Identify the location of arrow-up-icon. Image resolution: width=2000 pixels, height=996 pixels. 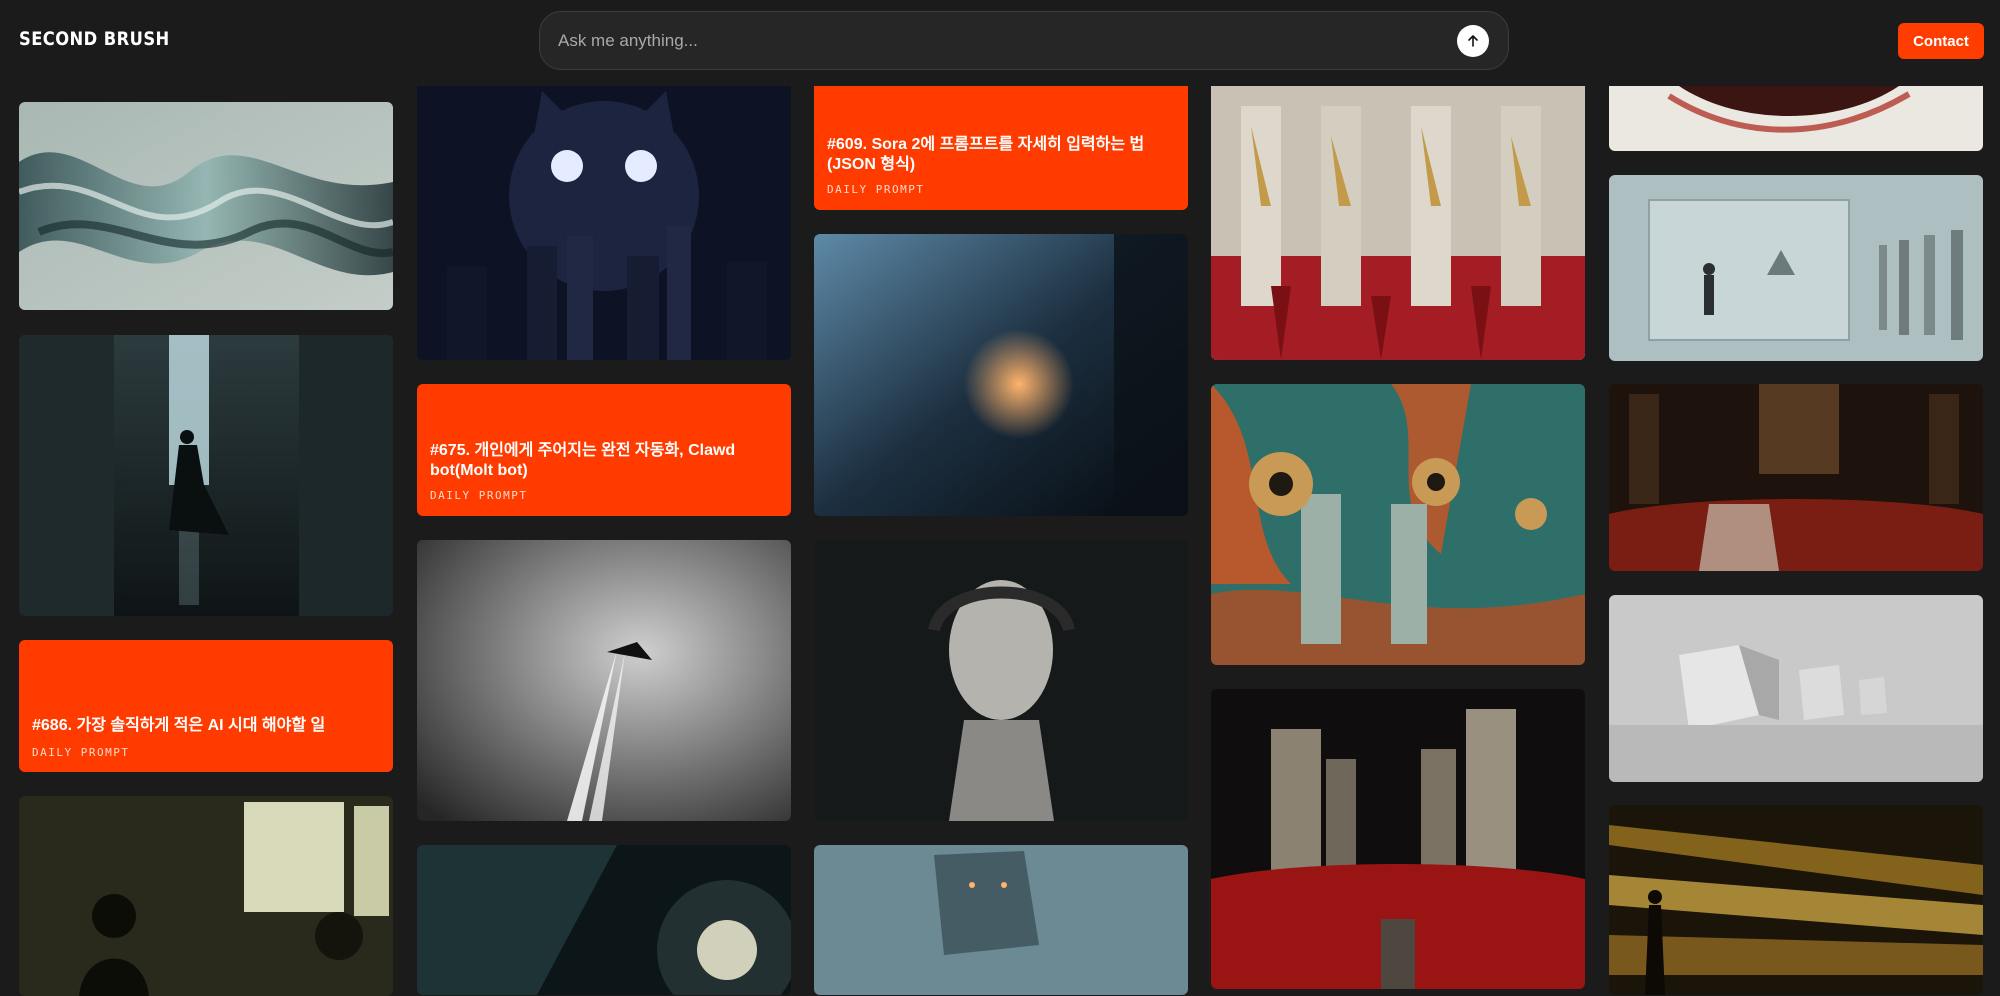
(1473, 41).